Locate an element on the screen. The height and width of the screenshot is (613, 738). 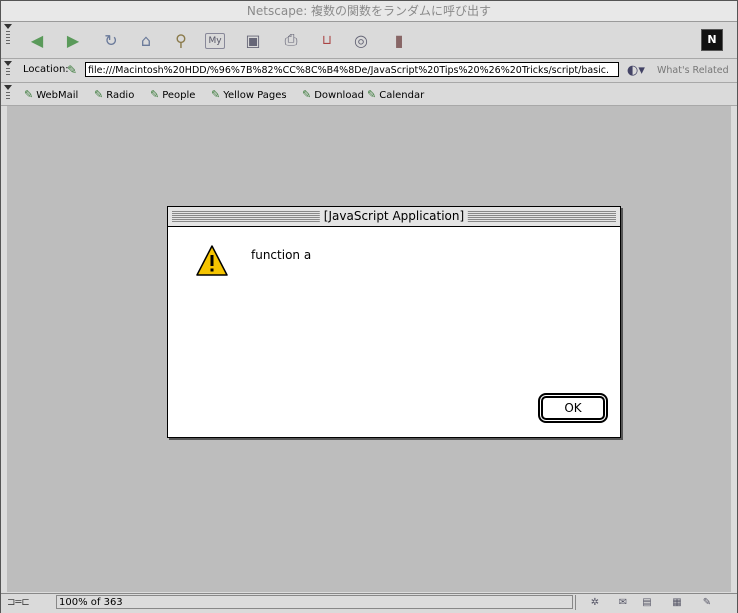
dialog-title: [JavaScript Application] is located at coordinates (394, 216).